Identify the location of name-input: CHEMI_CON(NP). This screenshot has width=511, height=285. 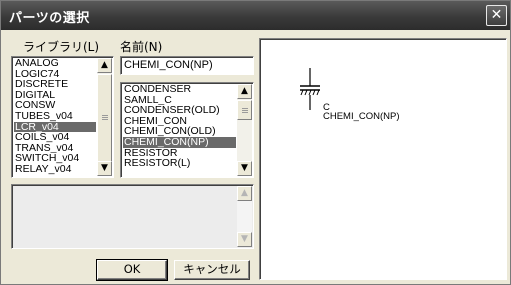
(187, 65).